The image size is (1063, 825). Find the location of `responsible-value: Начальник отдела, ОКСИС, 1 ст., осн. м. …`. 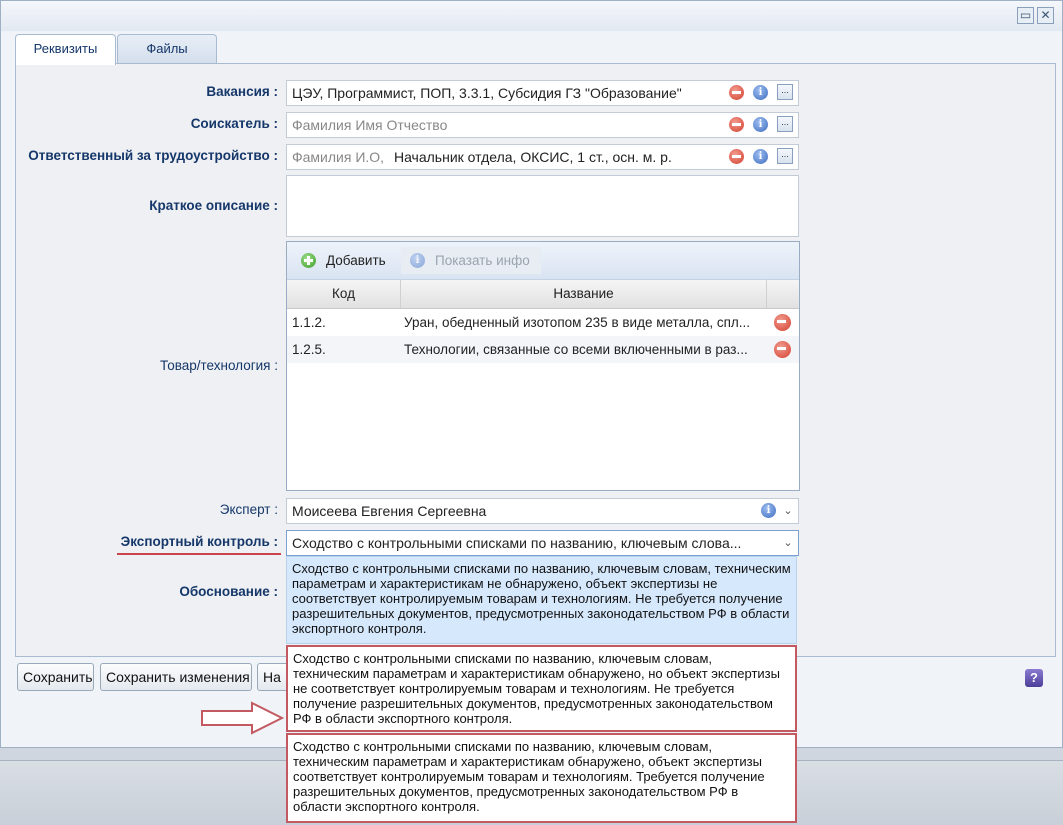

responsible-value: Начальник отдела, ОКСИС, 1 ст., осн. м. … is located at coordinates (532, 157).